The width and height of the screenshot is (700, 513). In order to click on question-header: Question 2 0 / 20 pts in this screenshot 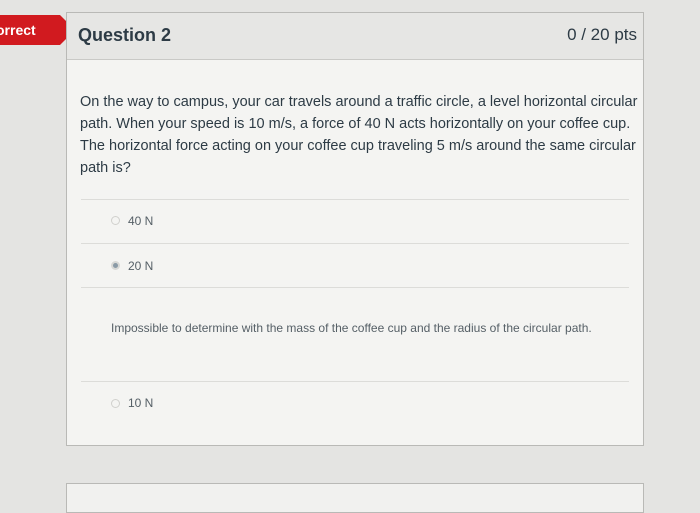, I will do `click(355, 36)`.